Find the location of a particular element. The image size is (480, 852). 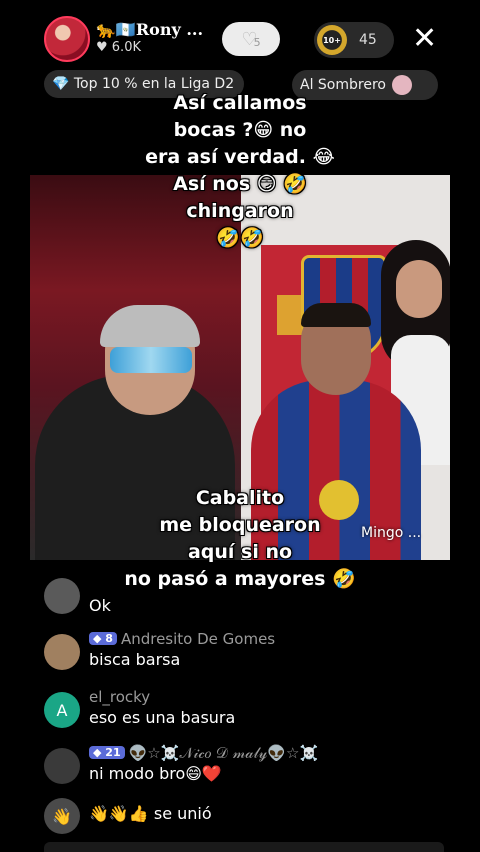

right-person-hair is located at coordinates (336, 315).